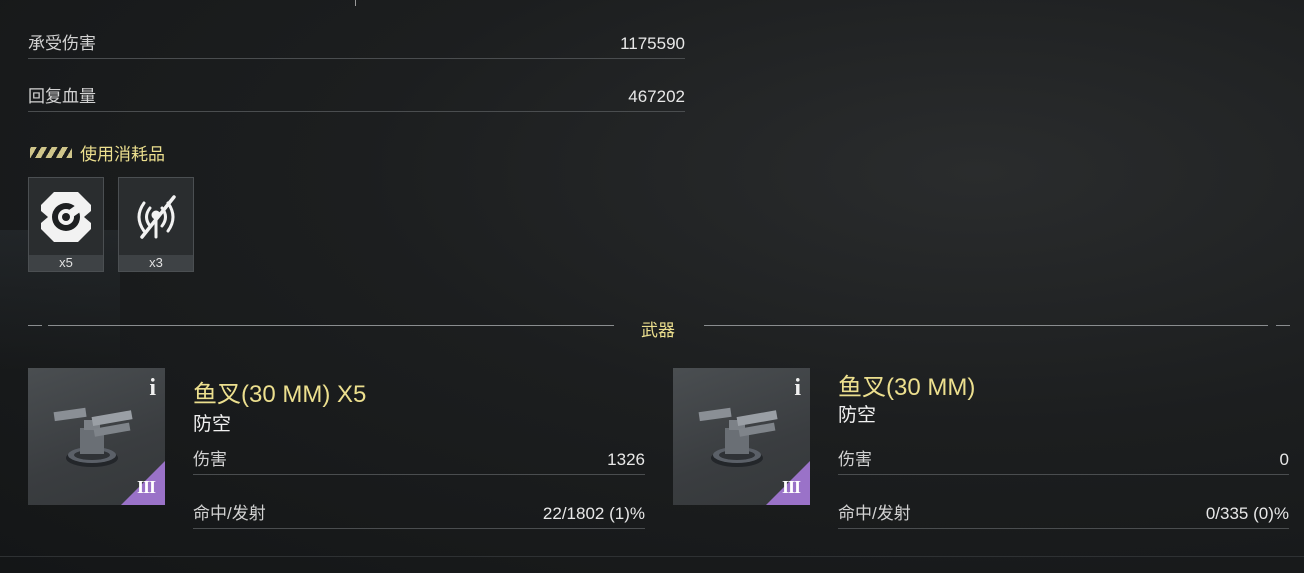 This screenshot has height=573, width=1304. What do you see at coordinates (658, 330) in the screenshot?
I see `weapons-title: 武器` at bounding box center [658, 330].